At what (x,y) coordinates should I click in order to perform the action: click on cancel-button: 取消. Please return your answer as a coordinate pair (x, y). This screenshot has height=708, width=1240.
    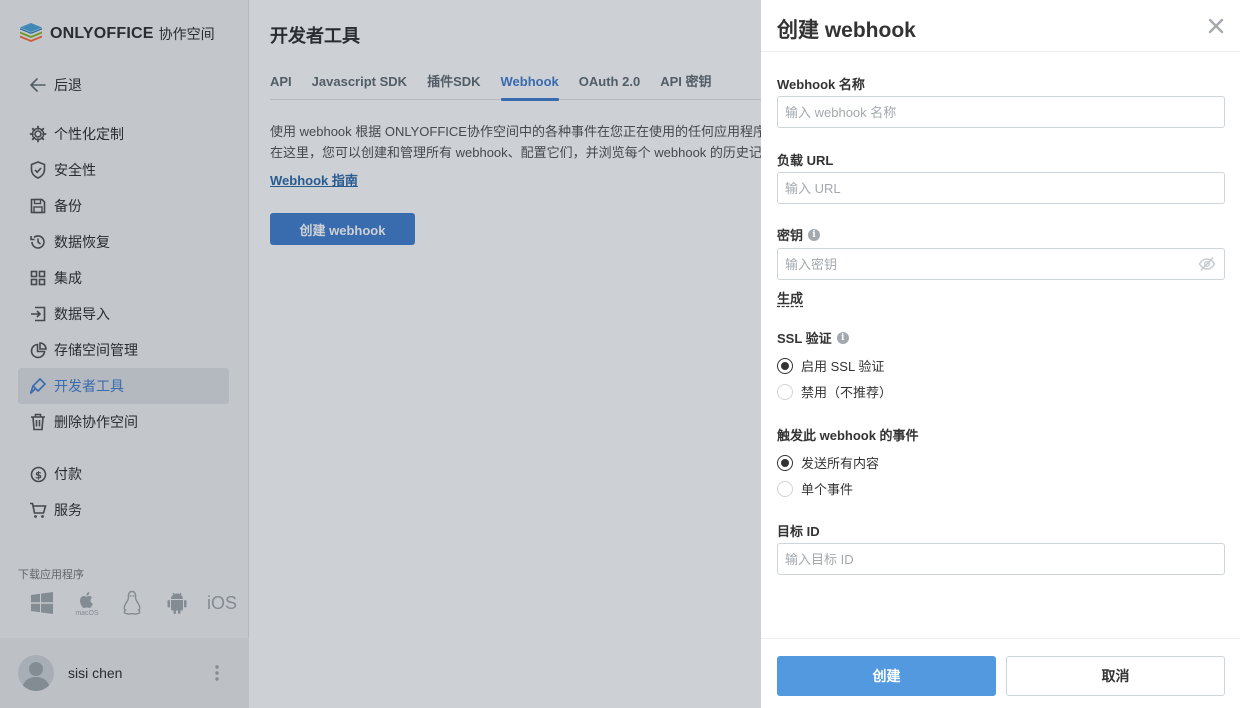
    Looking at the image, I should click on (1115, 676).